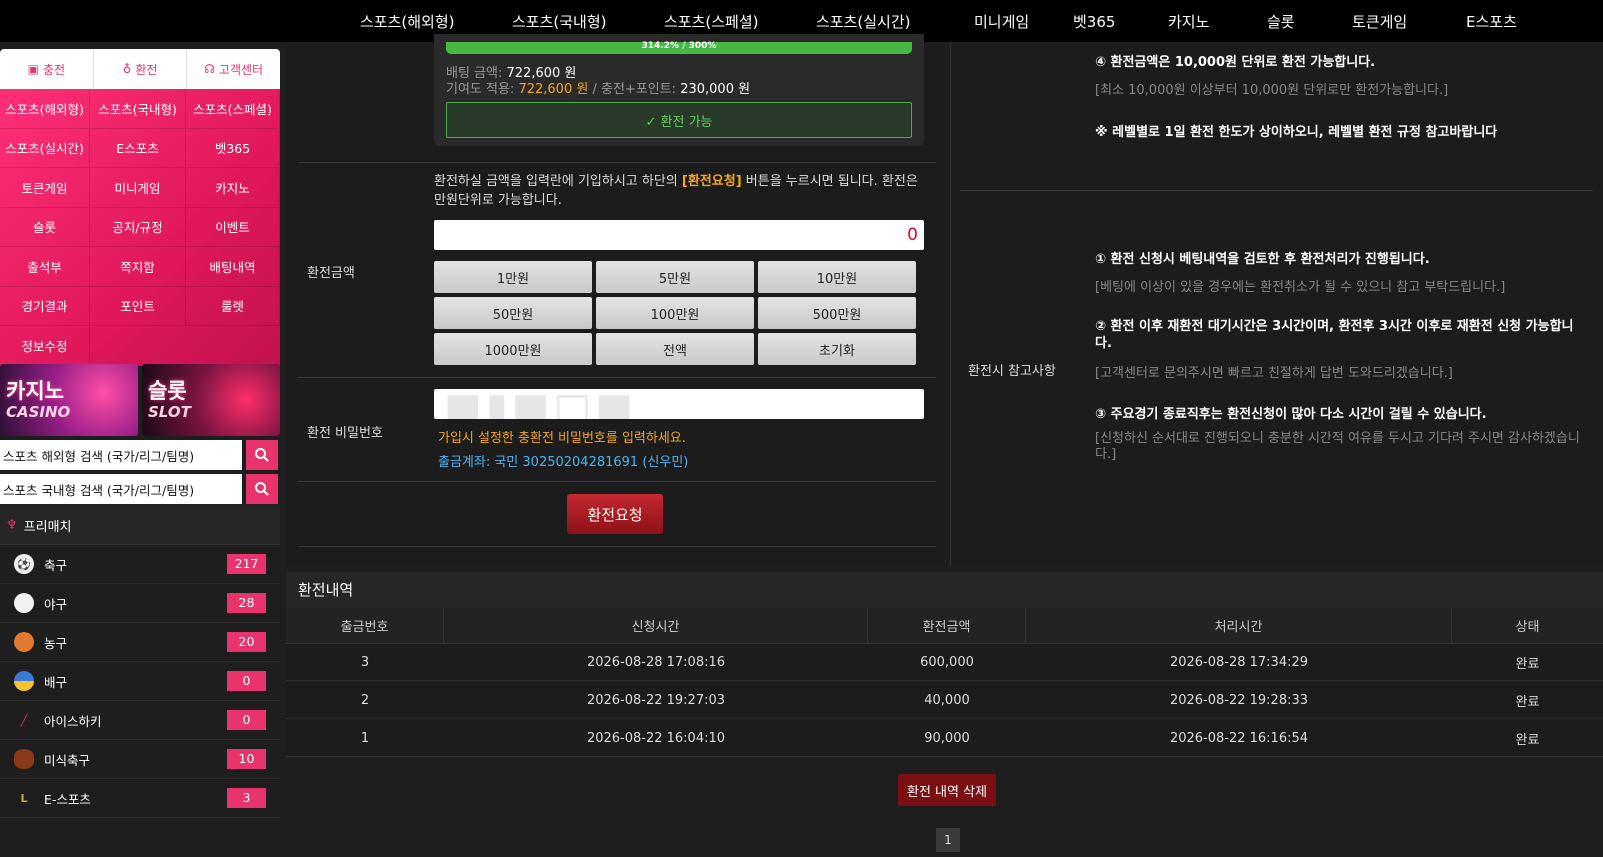  Describe the element at coordinates (140, 720) in the screenshot. I see `sport-row-hockey: ╱ 아이스하키 0` at that location.